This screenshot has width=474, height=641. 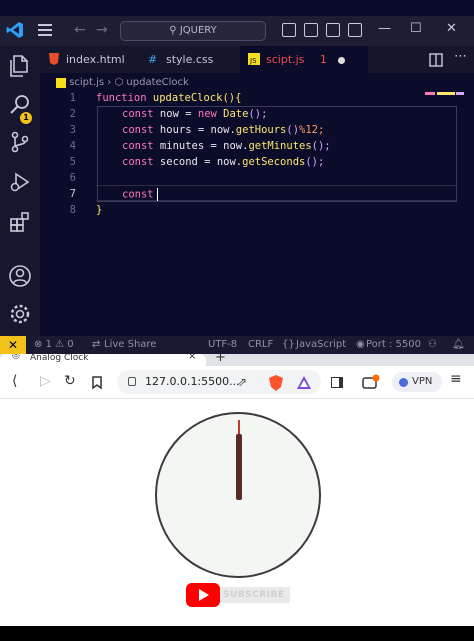 I want to click on toggle-panel-icon, so click(x=311, y=30).